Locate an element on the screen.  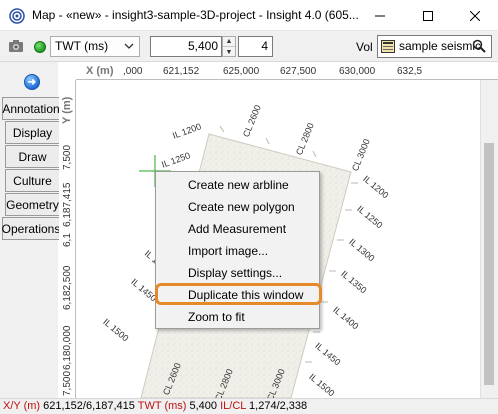
app-icon is located at coordinates (17, 16).